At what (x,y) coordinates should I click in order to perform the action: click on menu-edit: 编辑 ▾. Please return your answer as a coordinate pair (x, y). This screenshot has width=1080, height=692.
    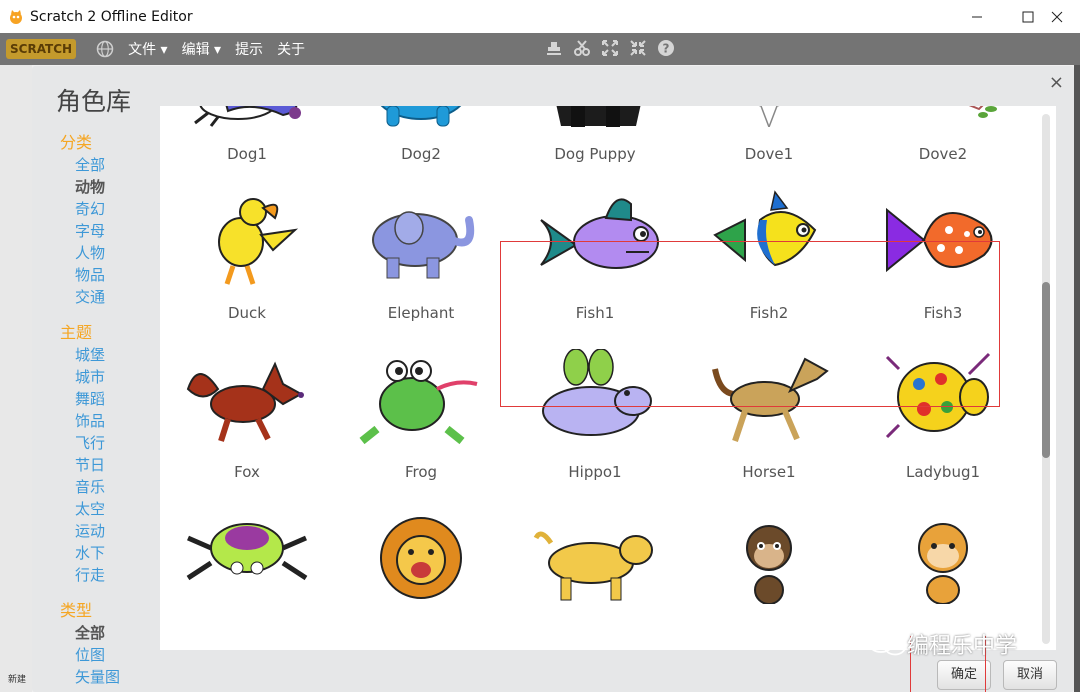
    Looking at the image, I should click on (201, 49).